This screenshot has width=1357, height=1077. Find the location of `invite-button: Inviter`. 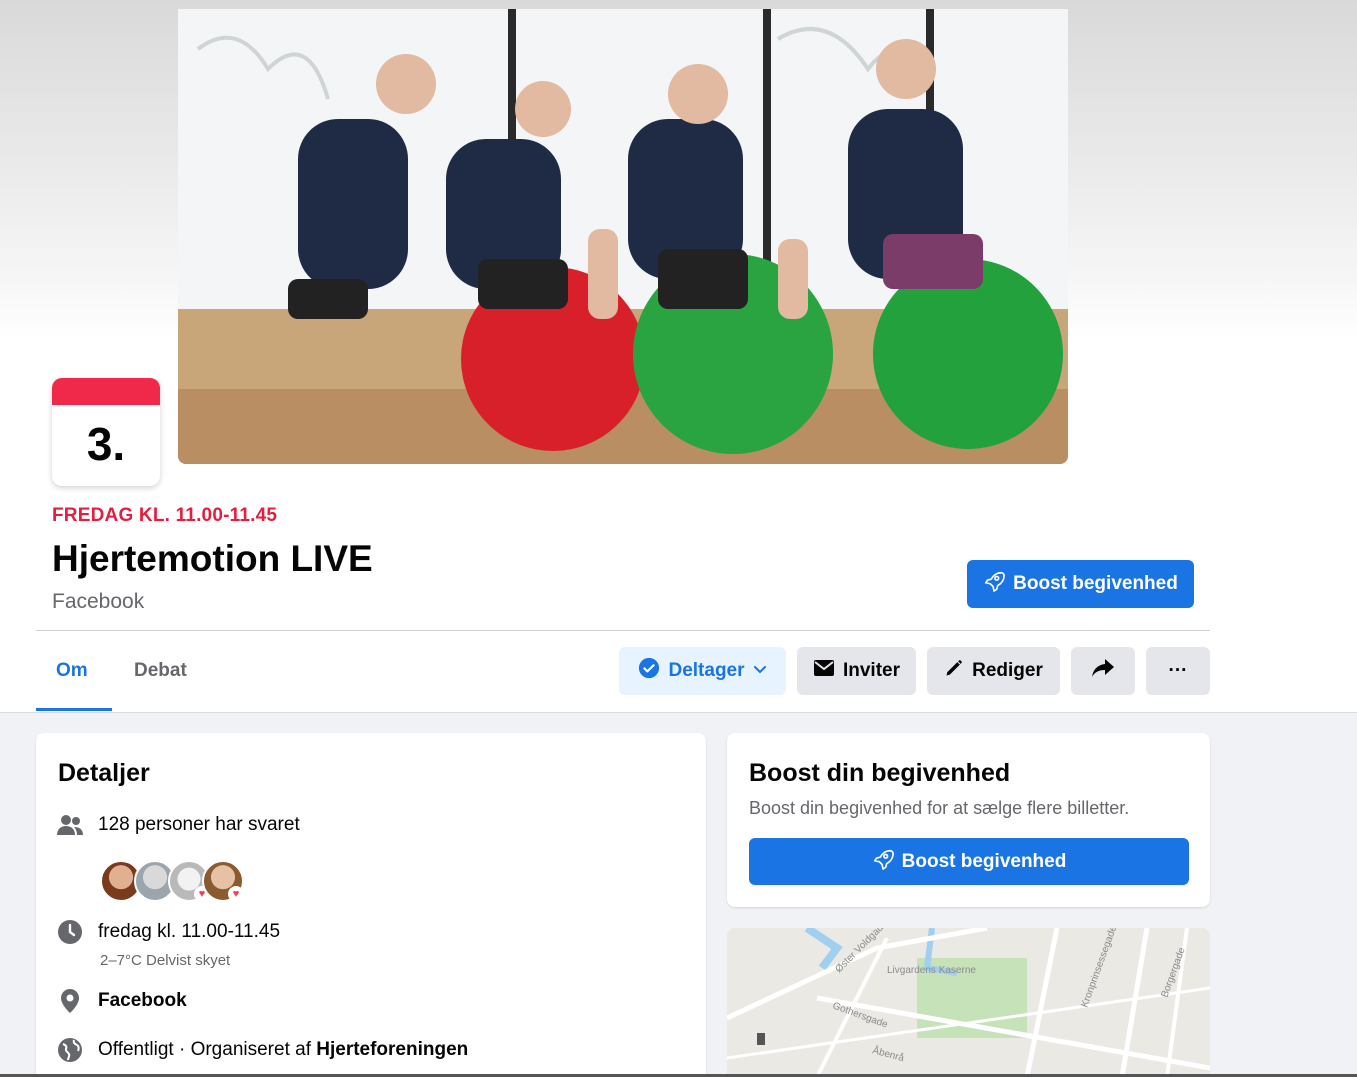

invite-button: Inviter is located at coordinates (856, 671).